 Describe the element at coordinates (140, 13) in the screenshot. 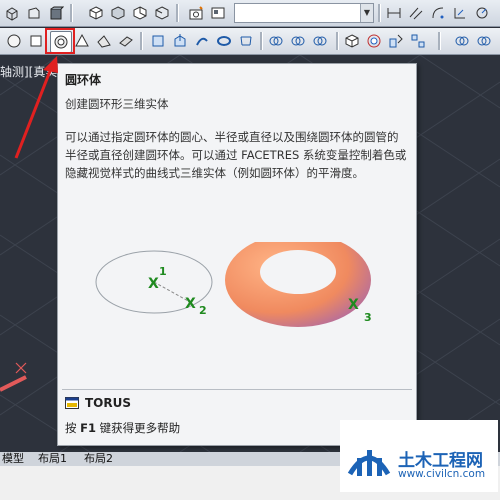

I see `view-iso-icon` at that location.